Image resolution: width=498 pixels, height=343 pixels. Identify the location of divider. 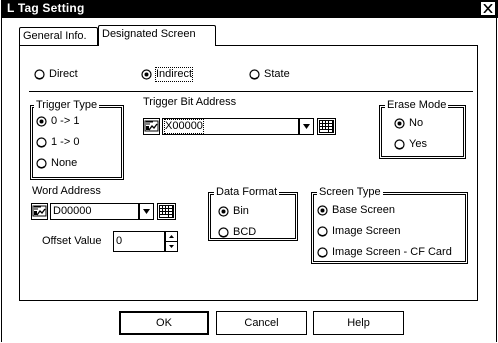
(251, 91).